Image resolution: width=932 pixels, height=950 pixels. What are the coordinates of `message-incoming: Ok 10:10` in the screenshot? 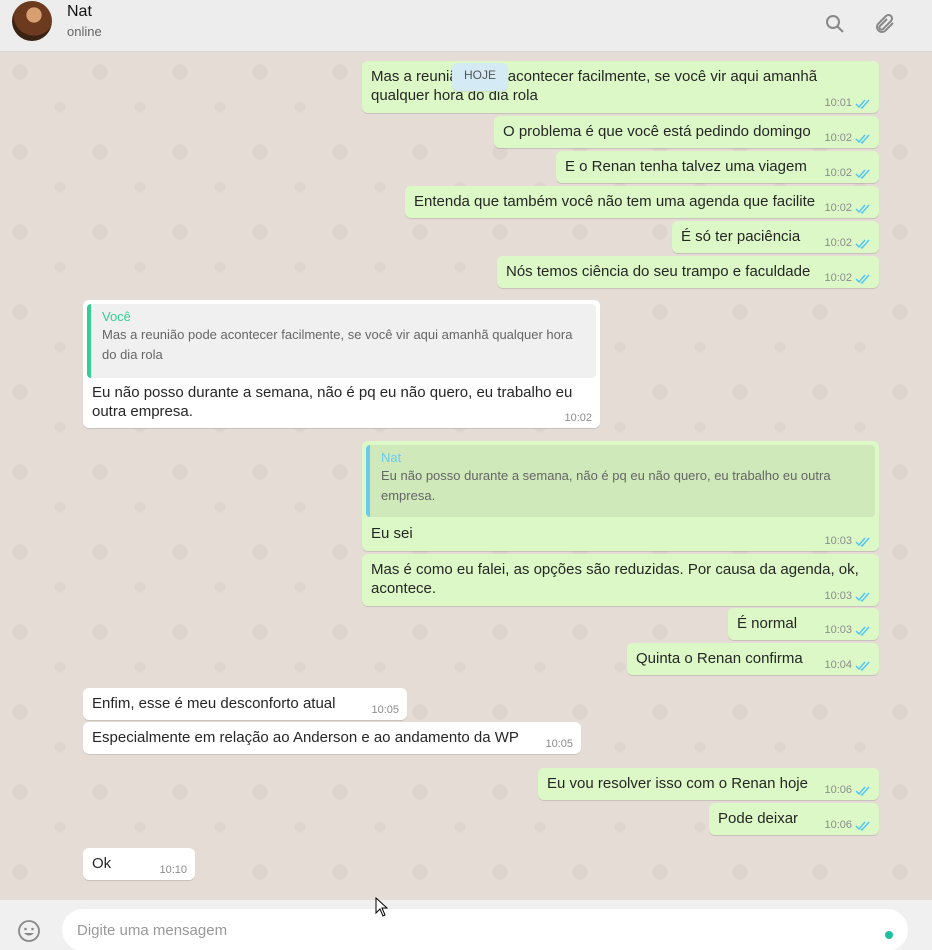 It's located at (139, 864).